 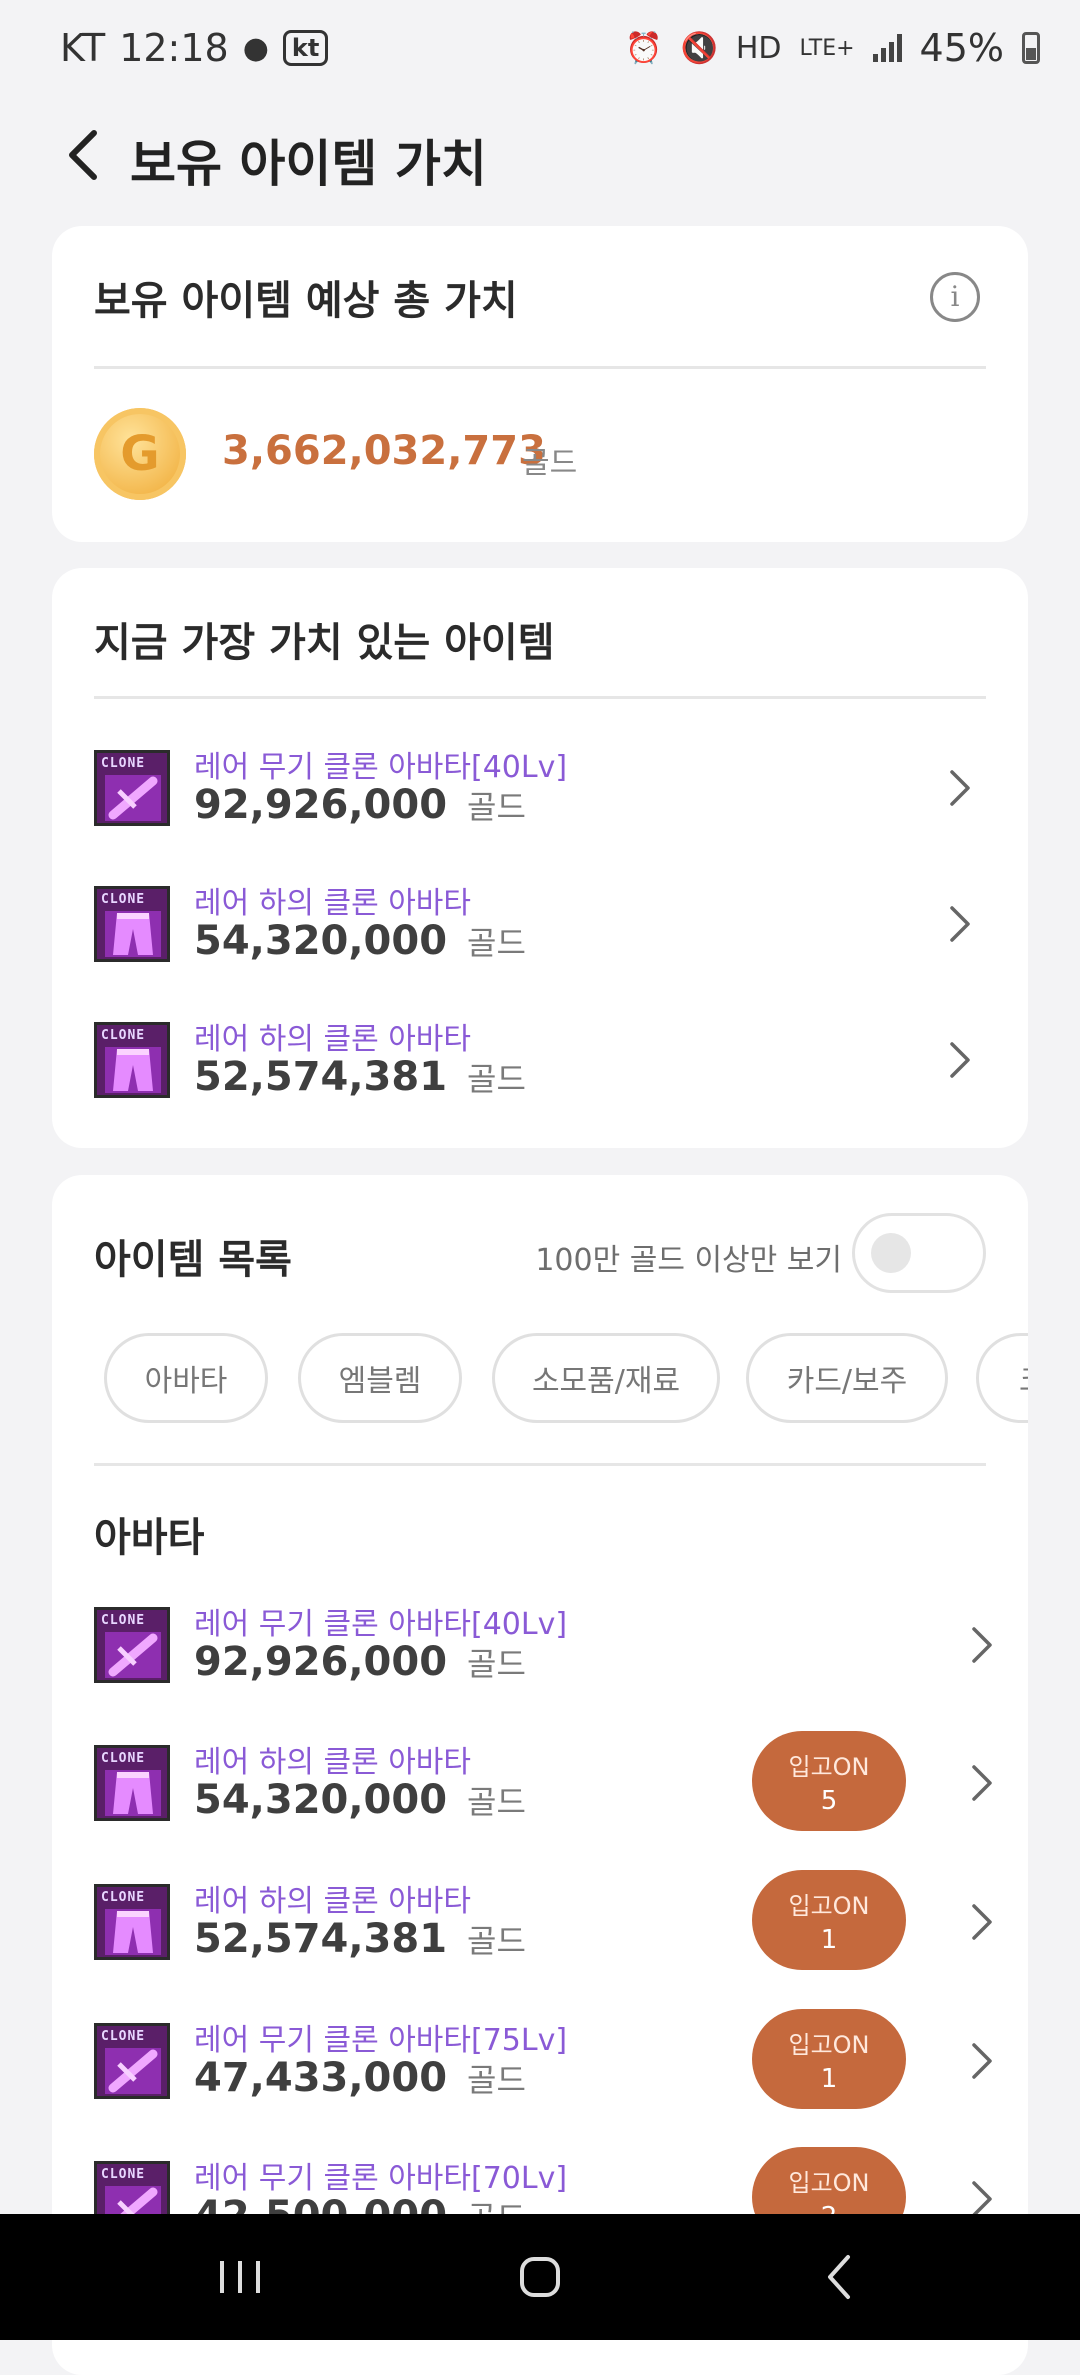 What do you see at coordinates (83, 48) in the screenshot?
I see `carrier-label: KT` at bounding box center [83, 48].